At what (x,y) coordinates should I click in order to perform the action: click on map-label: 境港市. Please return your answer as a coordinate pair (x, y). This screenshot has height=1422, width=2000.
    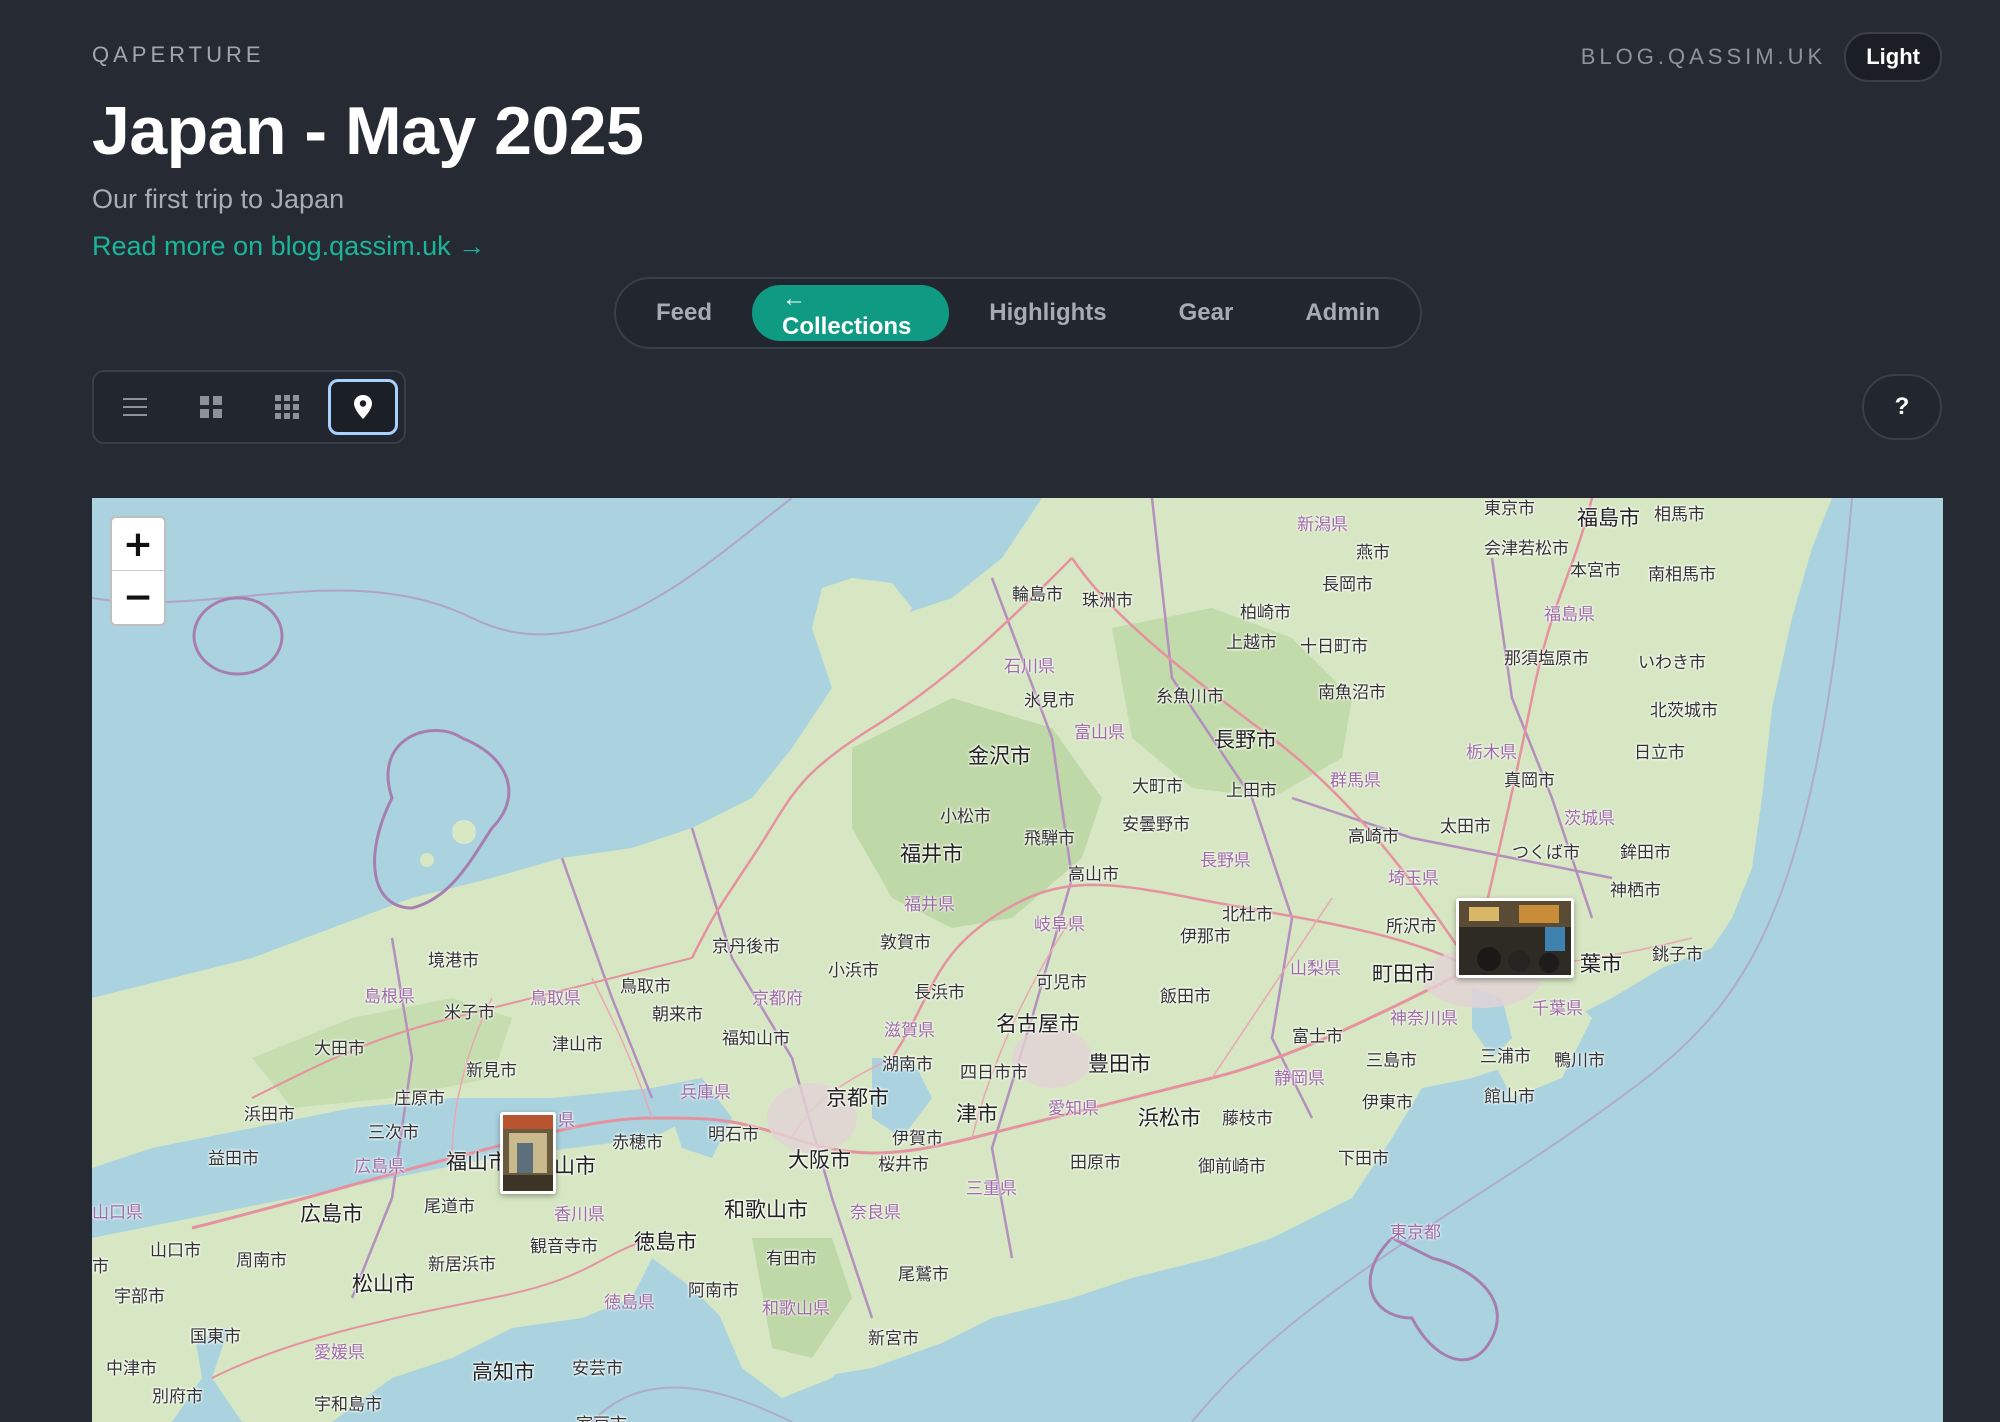
    Looking at the image, I should click on (453, 961).